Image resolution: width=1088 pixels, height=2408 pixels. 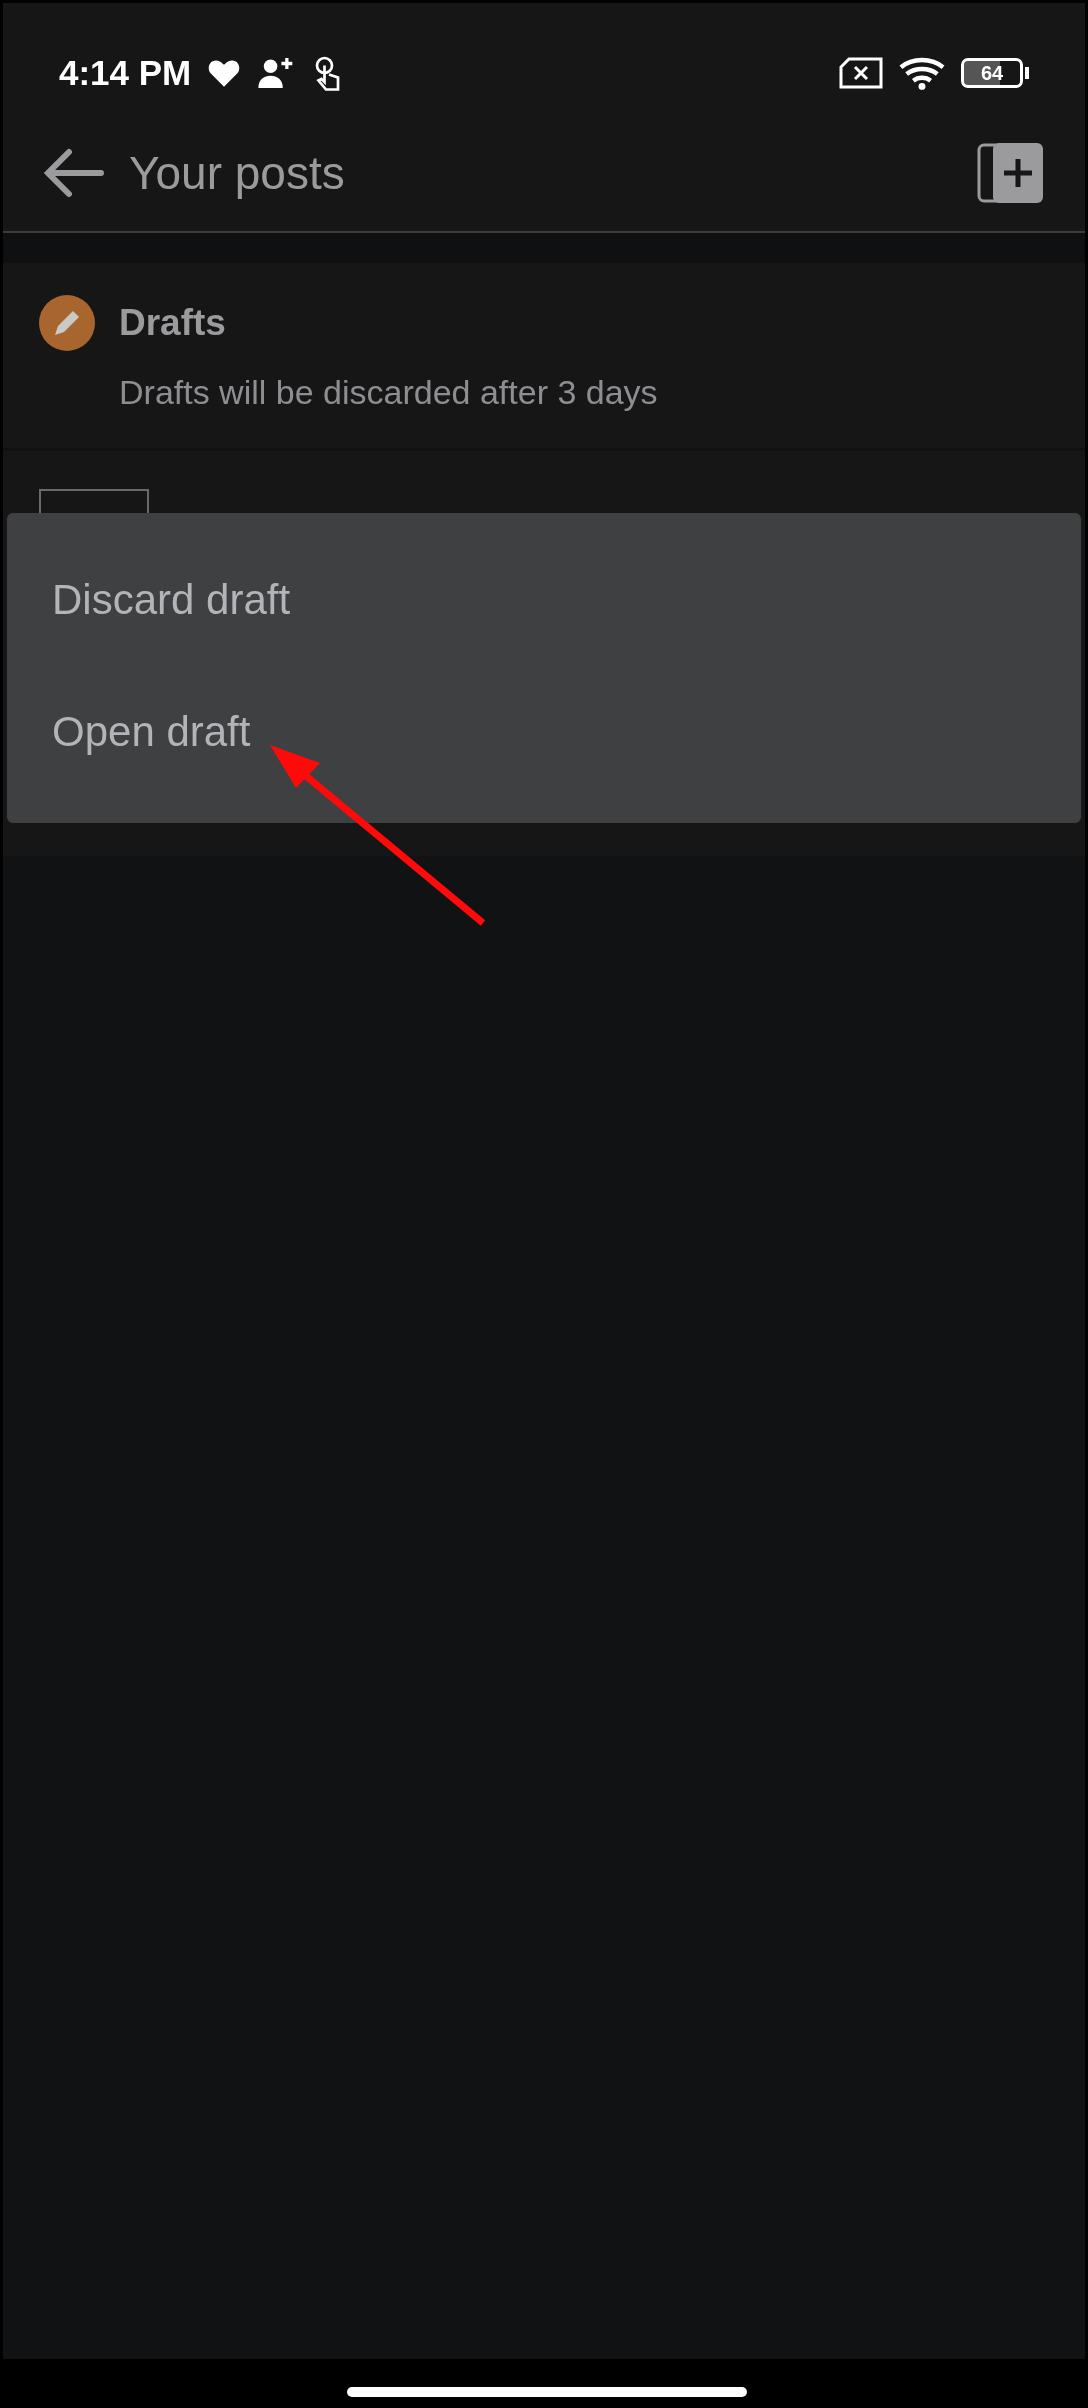 I want to click on back-button, so click(x=74, y=173).